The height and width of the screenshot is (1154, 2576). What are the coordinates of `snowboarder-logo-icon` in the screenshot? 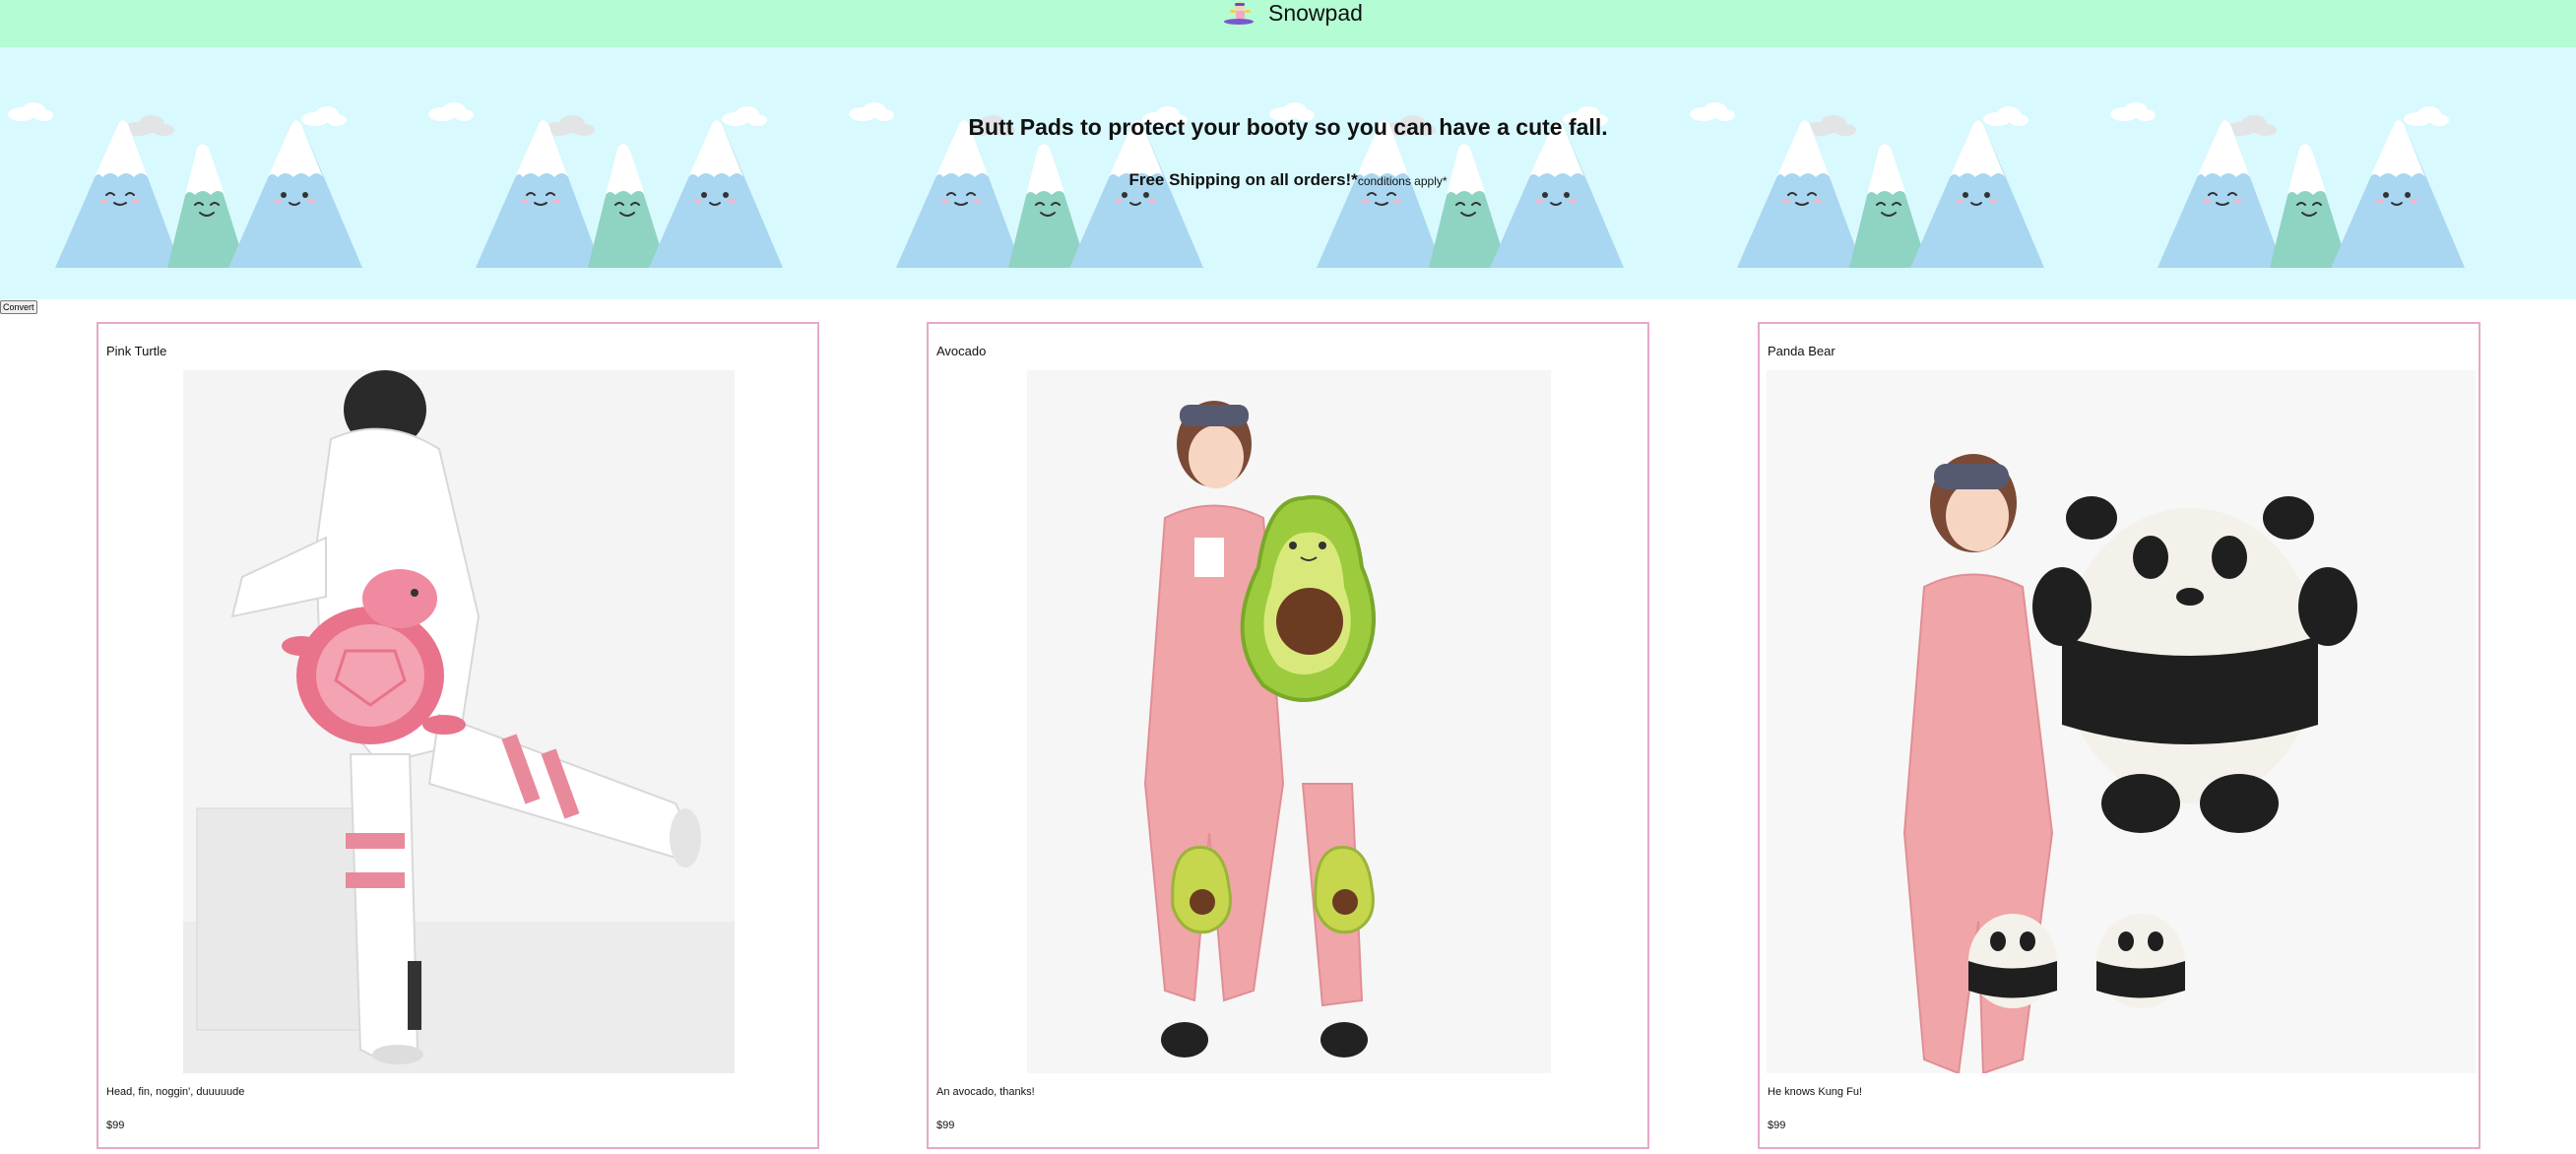 It's located at (1239, 14).